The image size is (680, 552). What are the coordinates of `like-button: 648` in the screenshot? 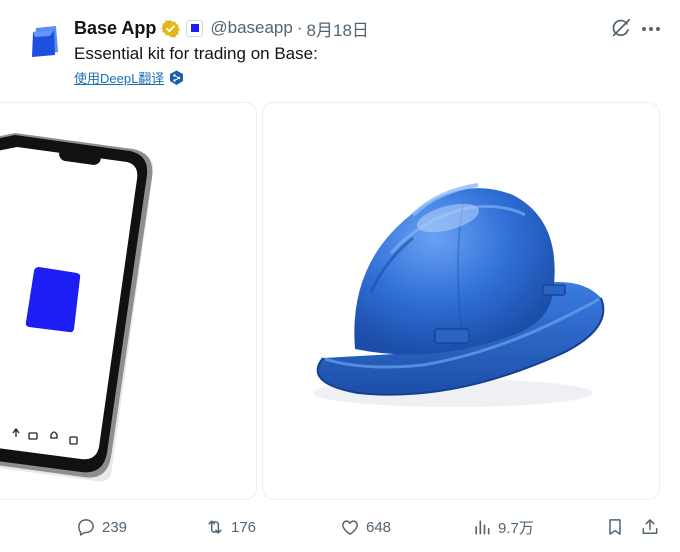 It's located at (365, 527).